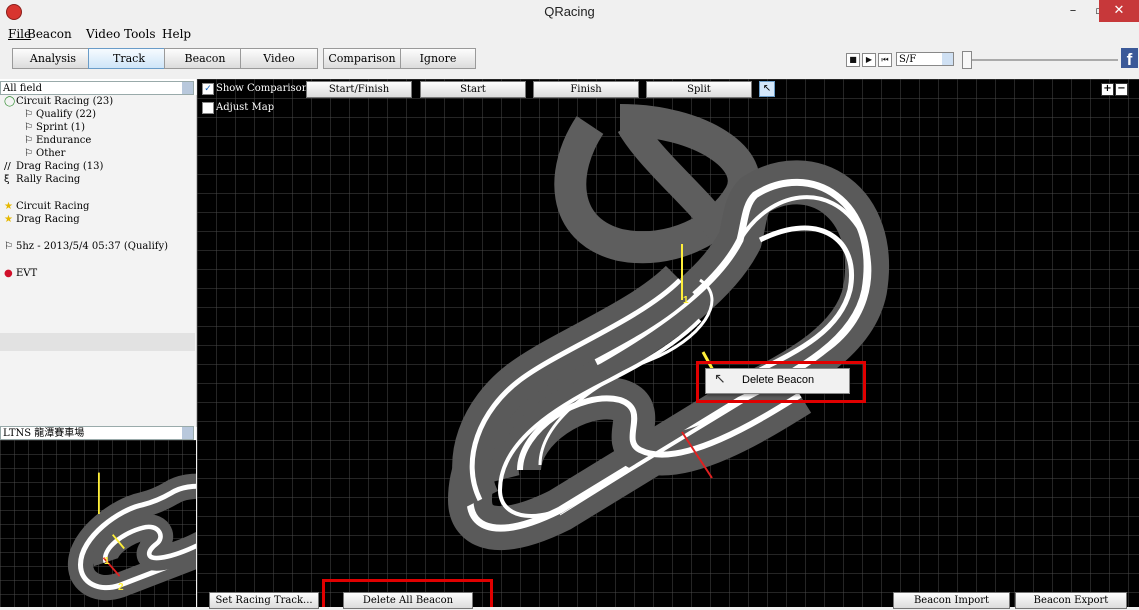  What do you see at coordinates (967, 60) in the screenshot?
I see `playback-slider-thumb` at bounding box center [967, 60].